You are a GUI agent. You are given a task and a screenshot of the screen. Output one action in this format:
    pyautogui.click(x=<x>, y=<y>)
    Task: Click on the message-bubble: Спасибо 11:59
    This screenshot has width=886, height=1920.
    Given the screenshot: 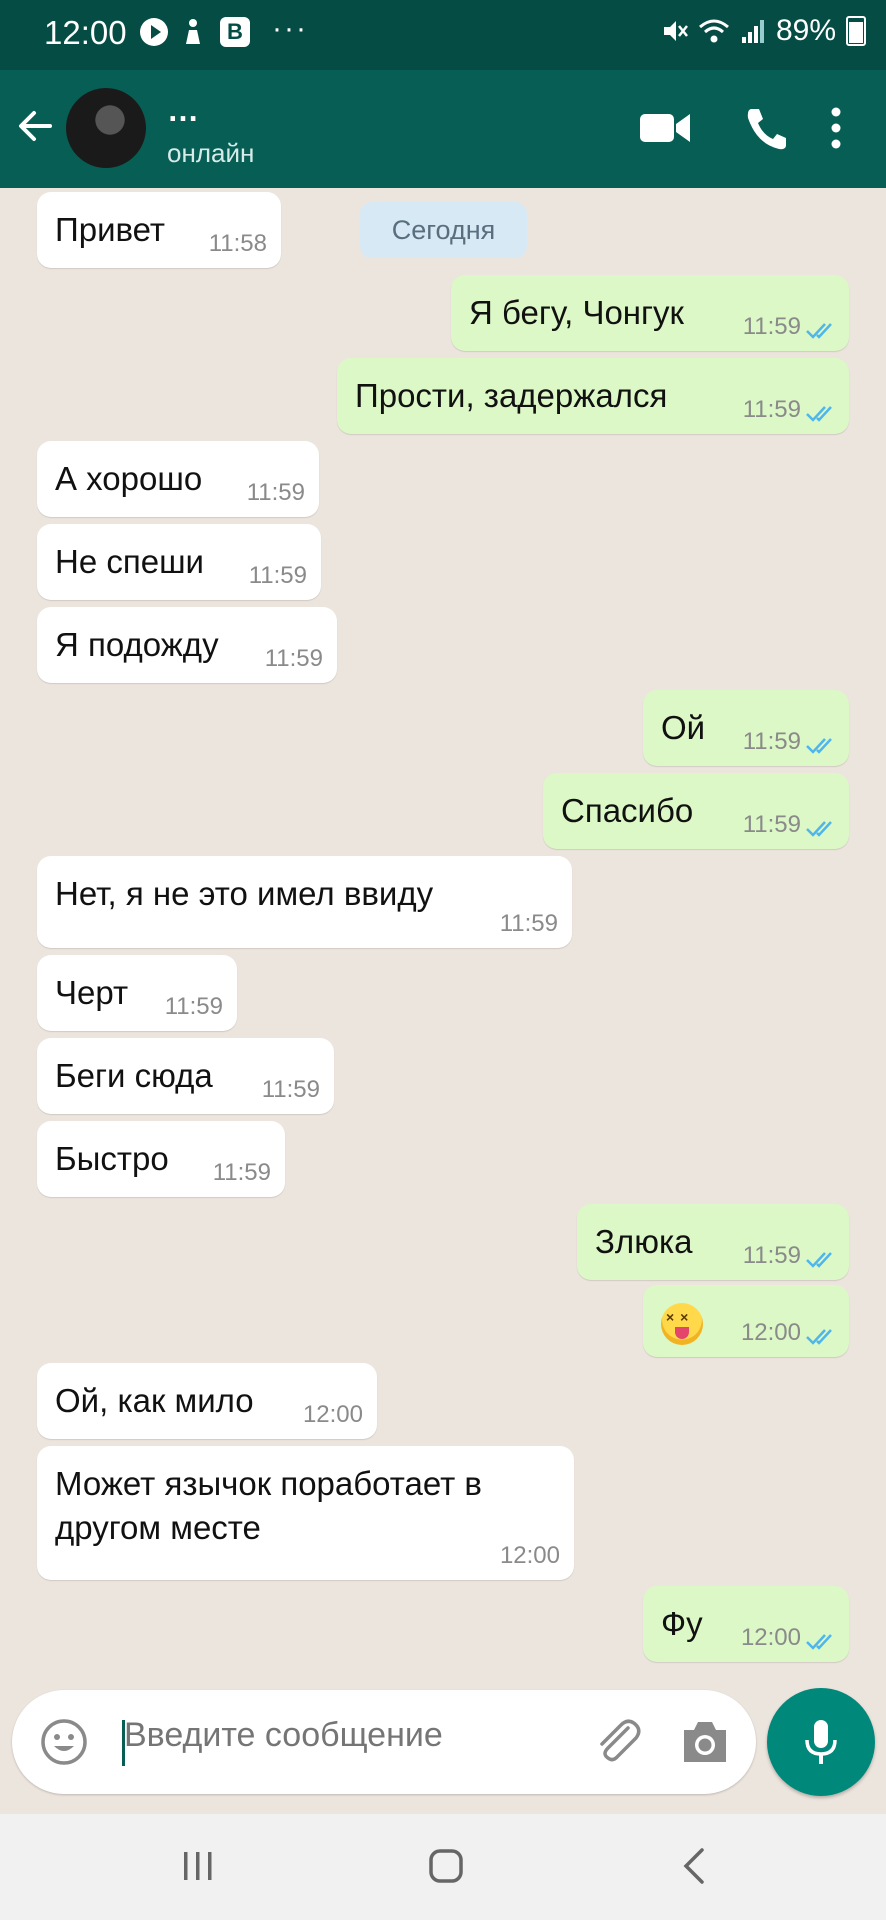 What is the action you would take?
    pyautogui.click(x=696, y=811)
    